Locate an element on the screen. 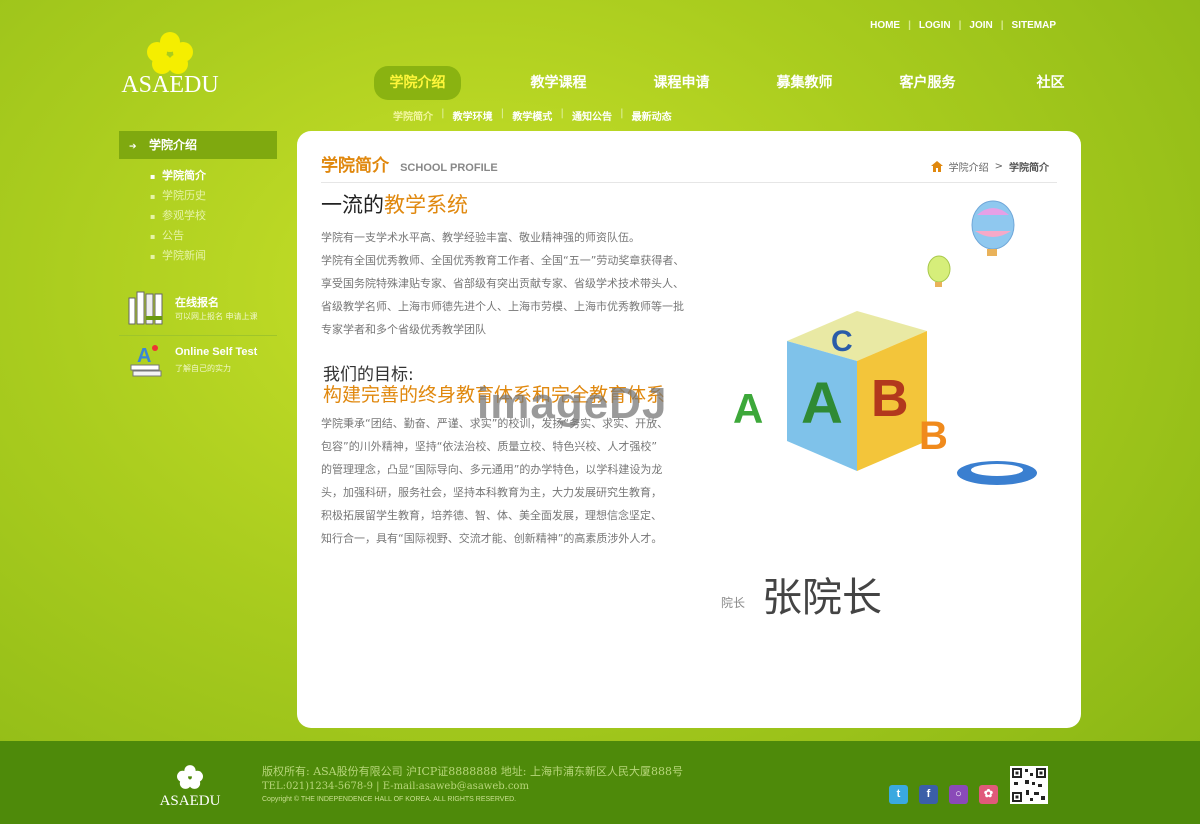 This screenshot has width=1200, height=824. join-link: JOIN is located at coordinates (980, 25).